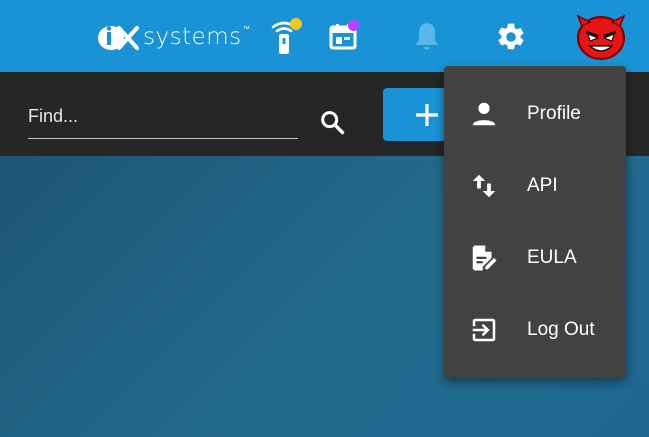 The height and width of the screenshot is (437, 649). I want to click on status-dot-yellow, so click(296, 24).